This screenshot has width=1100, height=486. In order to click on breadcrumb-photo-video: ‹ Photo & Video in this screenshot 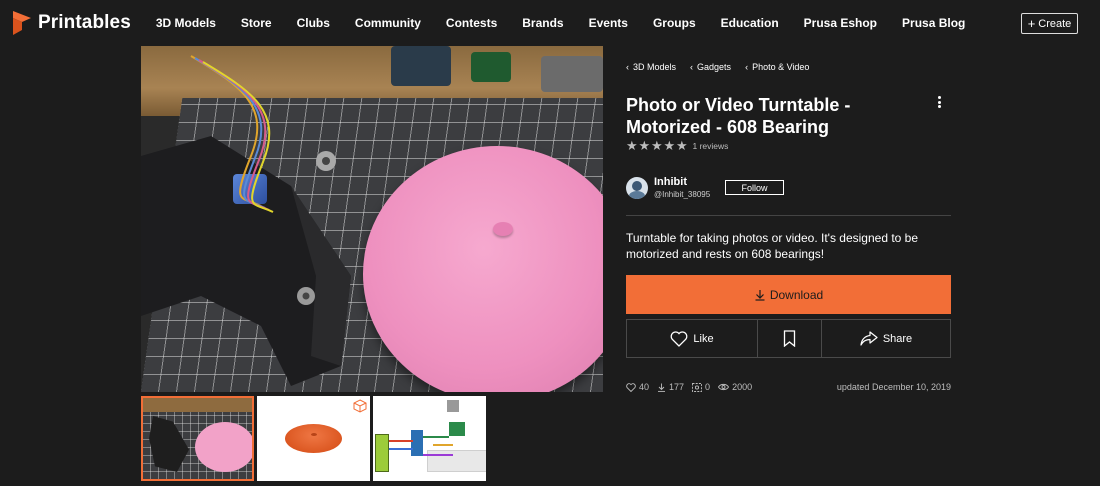, I will do `click(777, 67)`.